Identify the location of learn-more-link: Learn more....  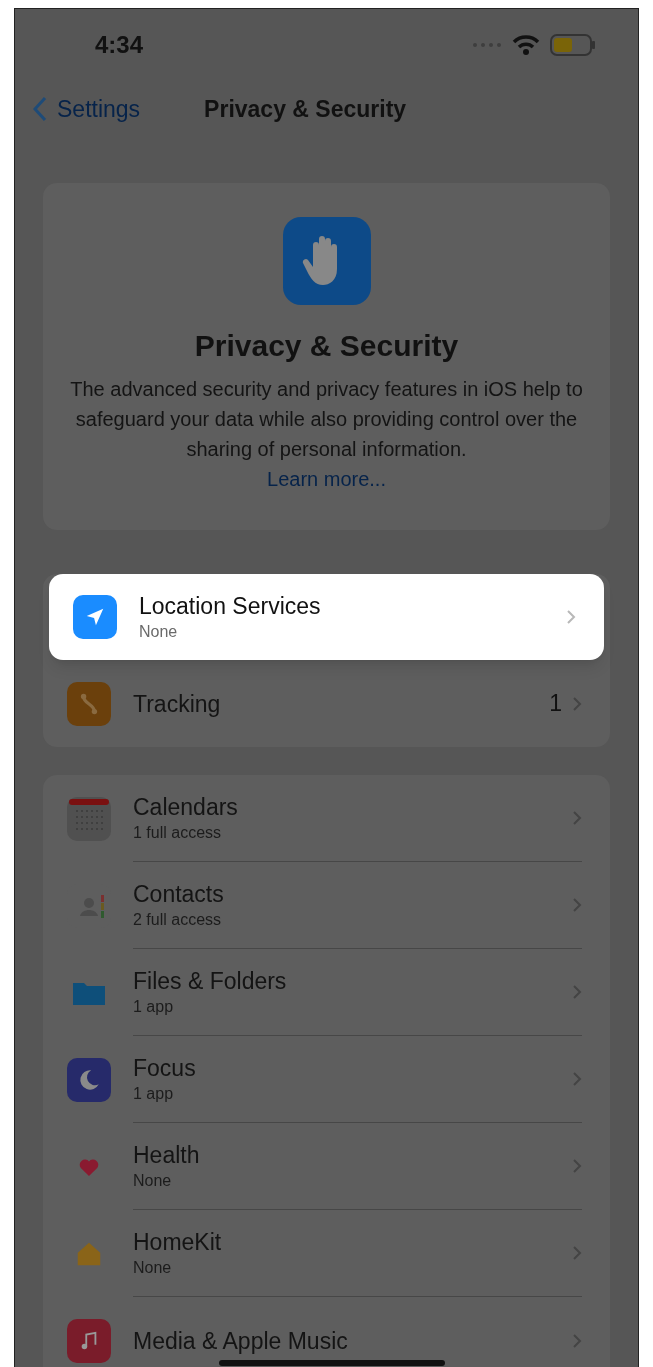
(326, 479).